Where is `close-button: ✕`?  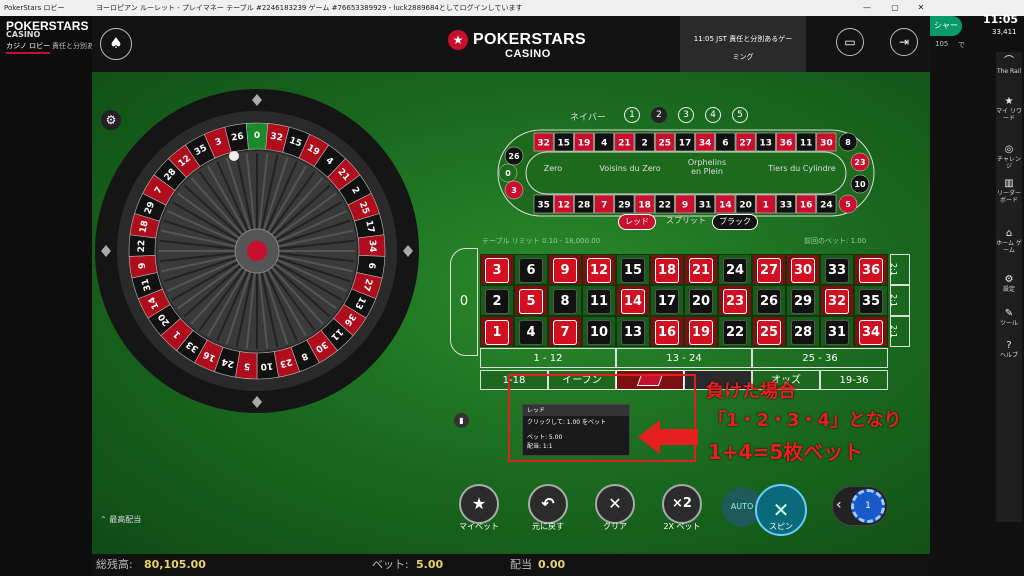 close-button: ✕ is located at coordinates (921, 8).